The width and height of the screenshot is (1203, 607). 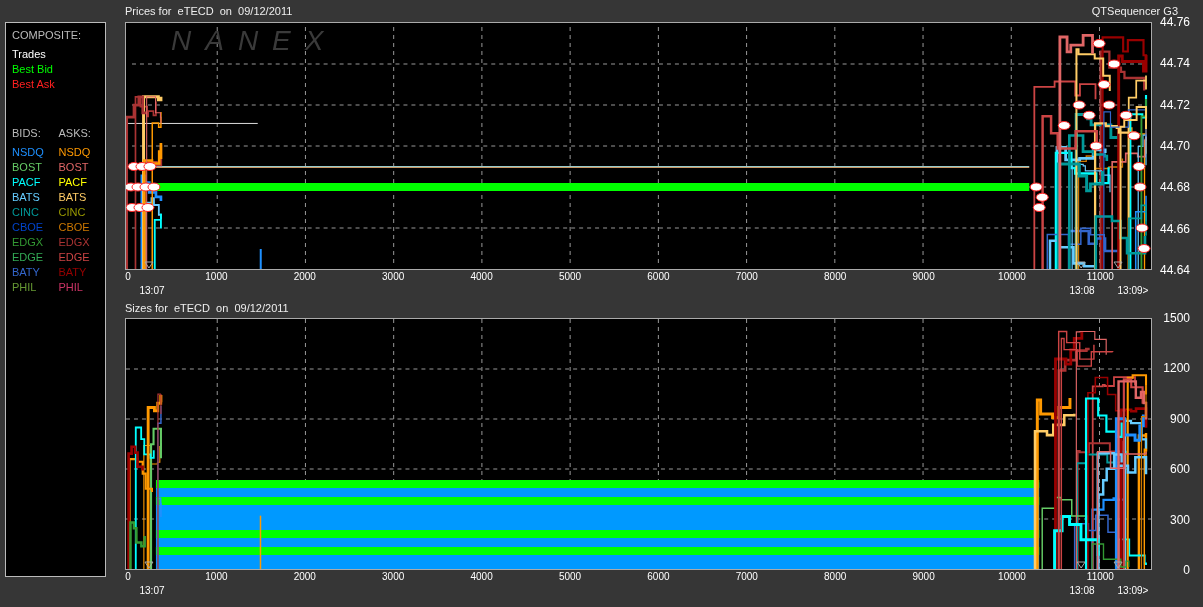 What do you see at coordinates (1179, 519) in the screenshot?
I see `y-axis-label: 300` at bounding box center [1179, 519].